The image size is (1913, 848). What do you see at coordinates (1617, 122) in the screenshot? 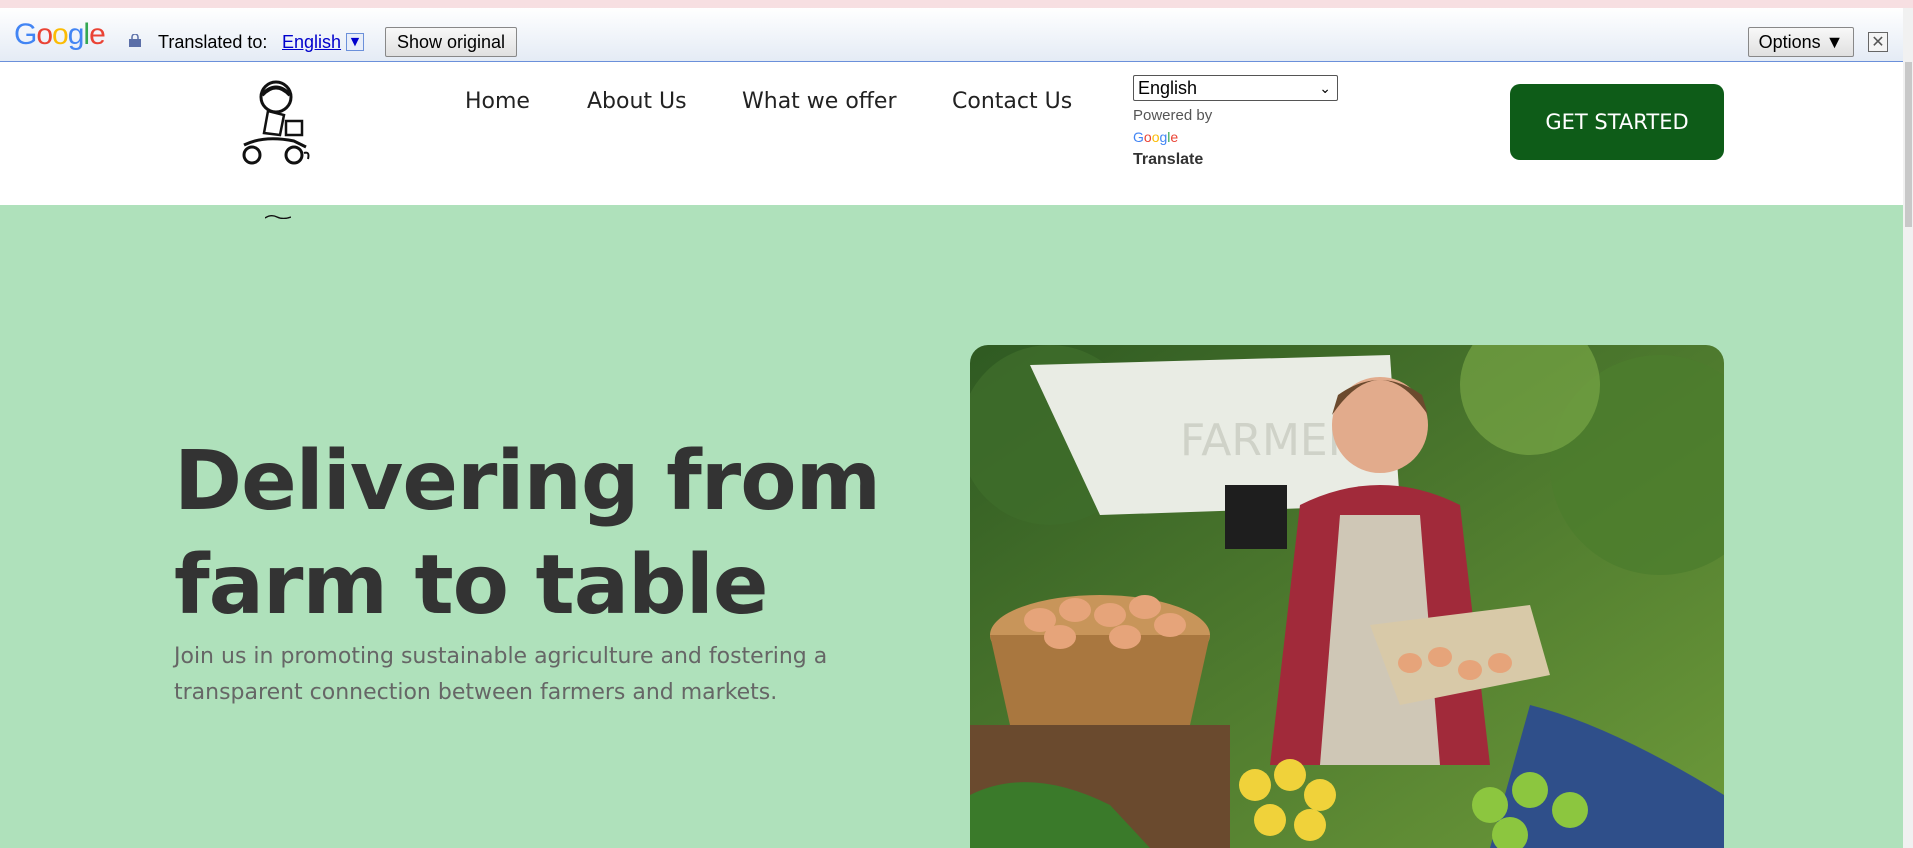
I see `get-started-button: GET STARTED` at bounding box center [1617, 122].